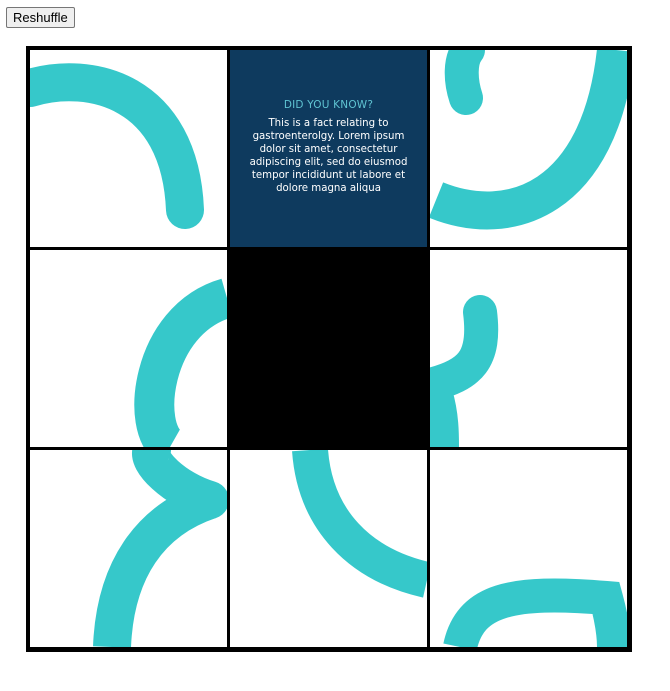  What do you see at coordinates (40, 17) in the screenshot?
I see `reshuffle-button: Reshuffle` at bounding box center [40, 17].